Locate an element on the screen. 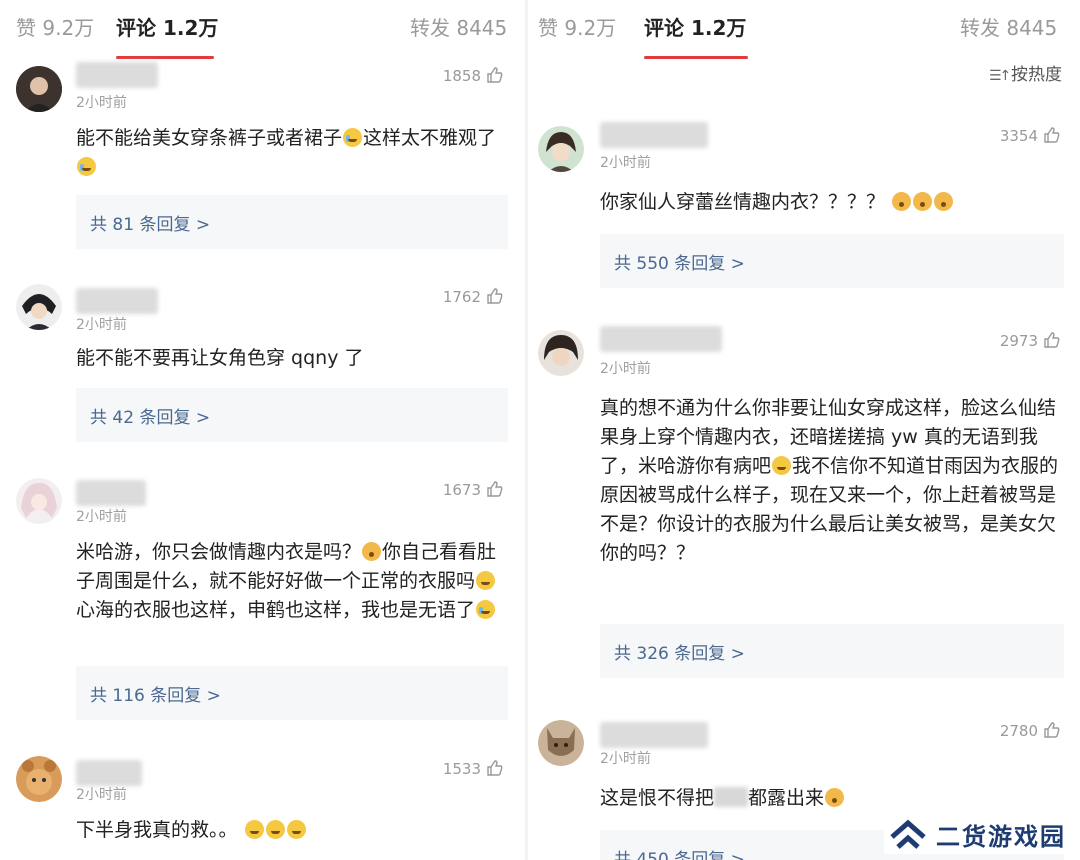 This screenshot has height=860, width=1080. like-count: 1858 is located at coordinates (461, 76).